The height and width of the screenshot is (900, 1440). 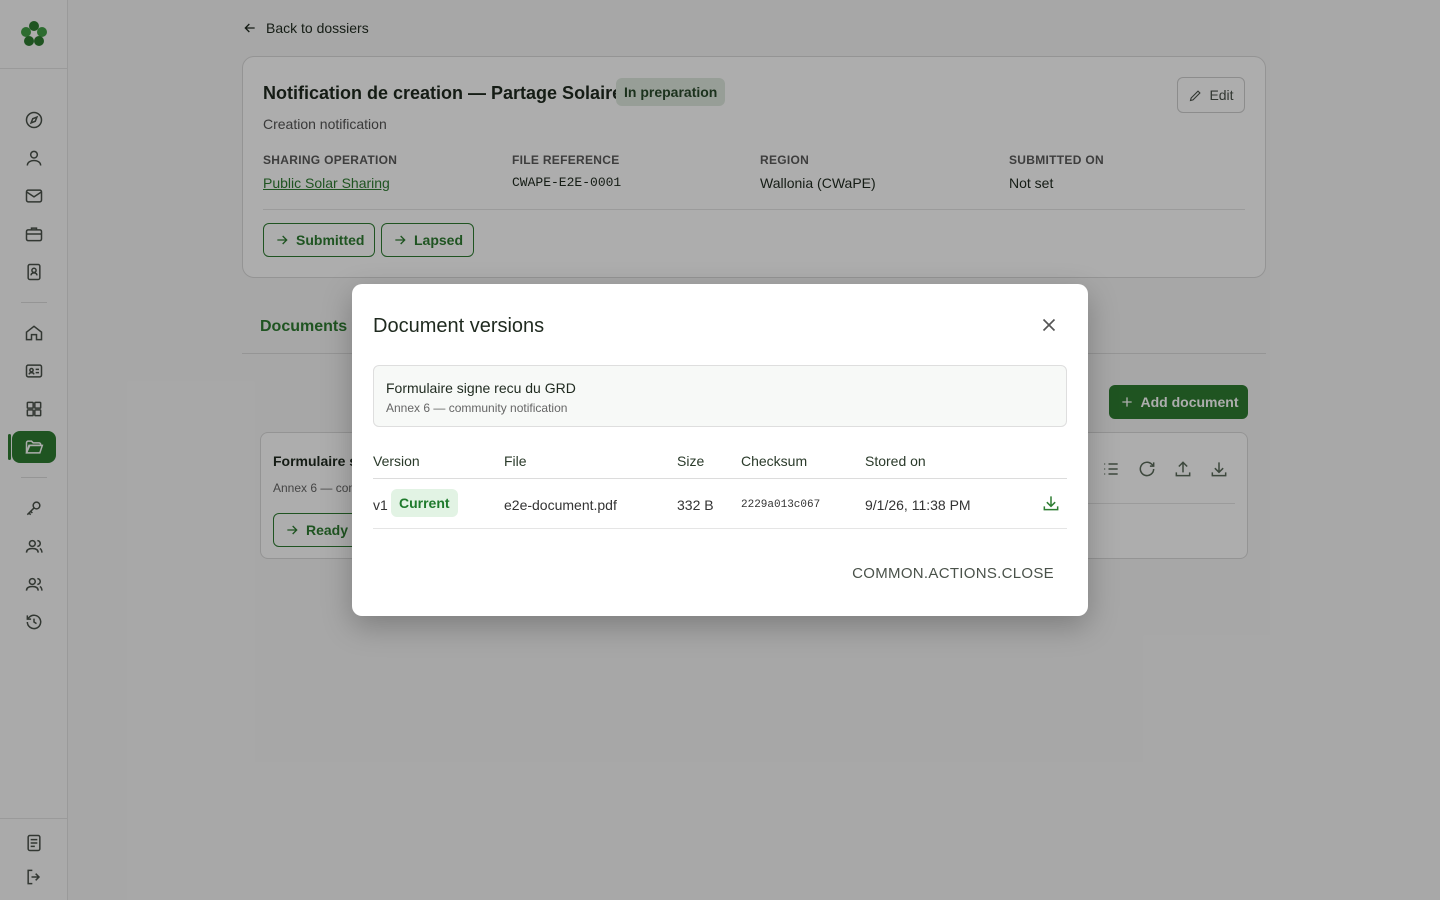 What do you see at coordinates (774, 461) in the screenshot?
I see `column-header-checksum: Checksum` at bounding box center [774, 461].